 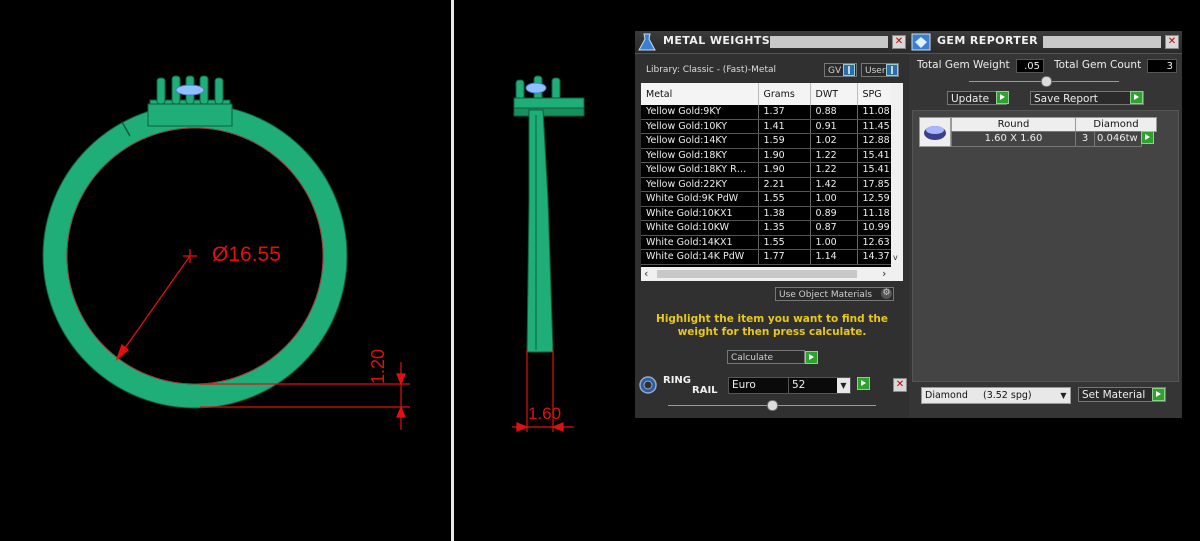 I want to click on round-diamond-icon, so click(x=935, y=132).